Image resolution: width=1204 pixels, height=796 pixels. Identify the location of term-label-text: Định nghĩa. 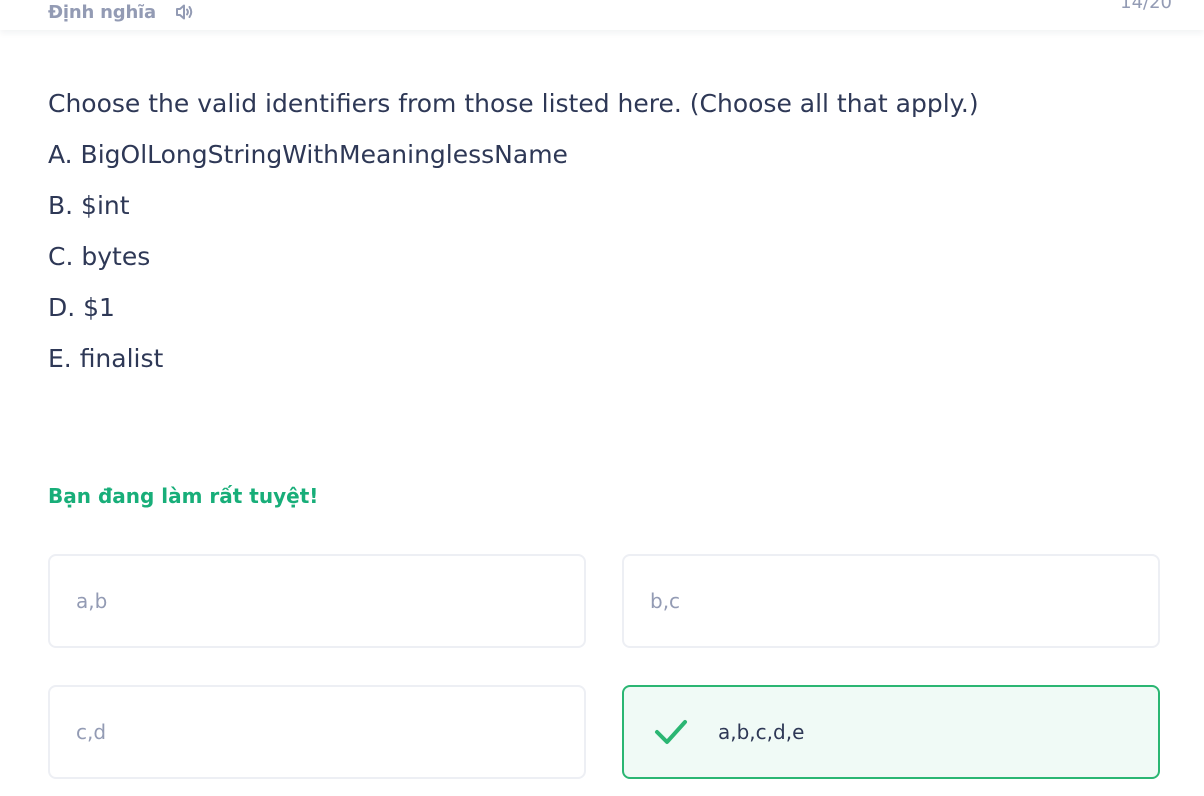
(102, 12).